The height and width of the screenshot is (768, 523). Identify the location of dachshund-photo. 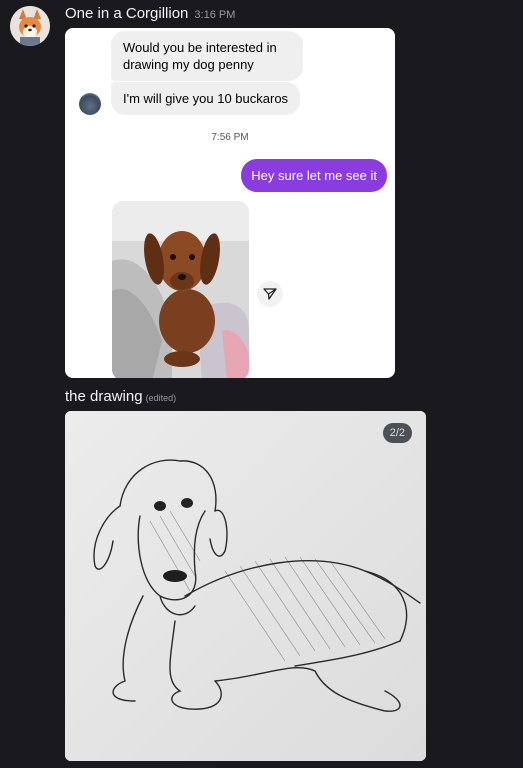
(180, 289).